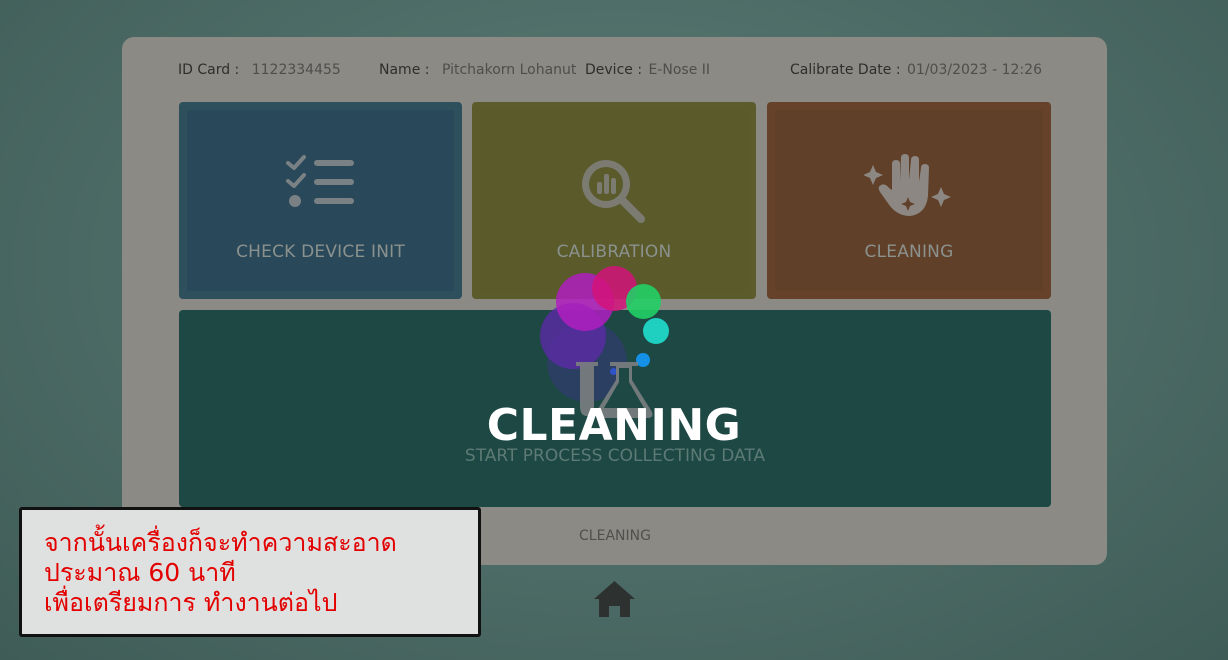 The image size is (1228, 660). Describe the element at coordinates (209, 70) in the screenshot. I see `id-card-label: ID Card :` at that location.